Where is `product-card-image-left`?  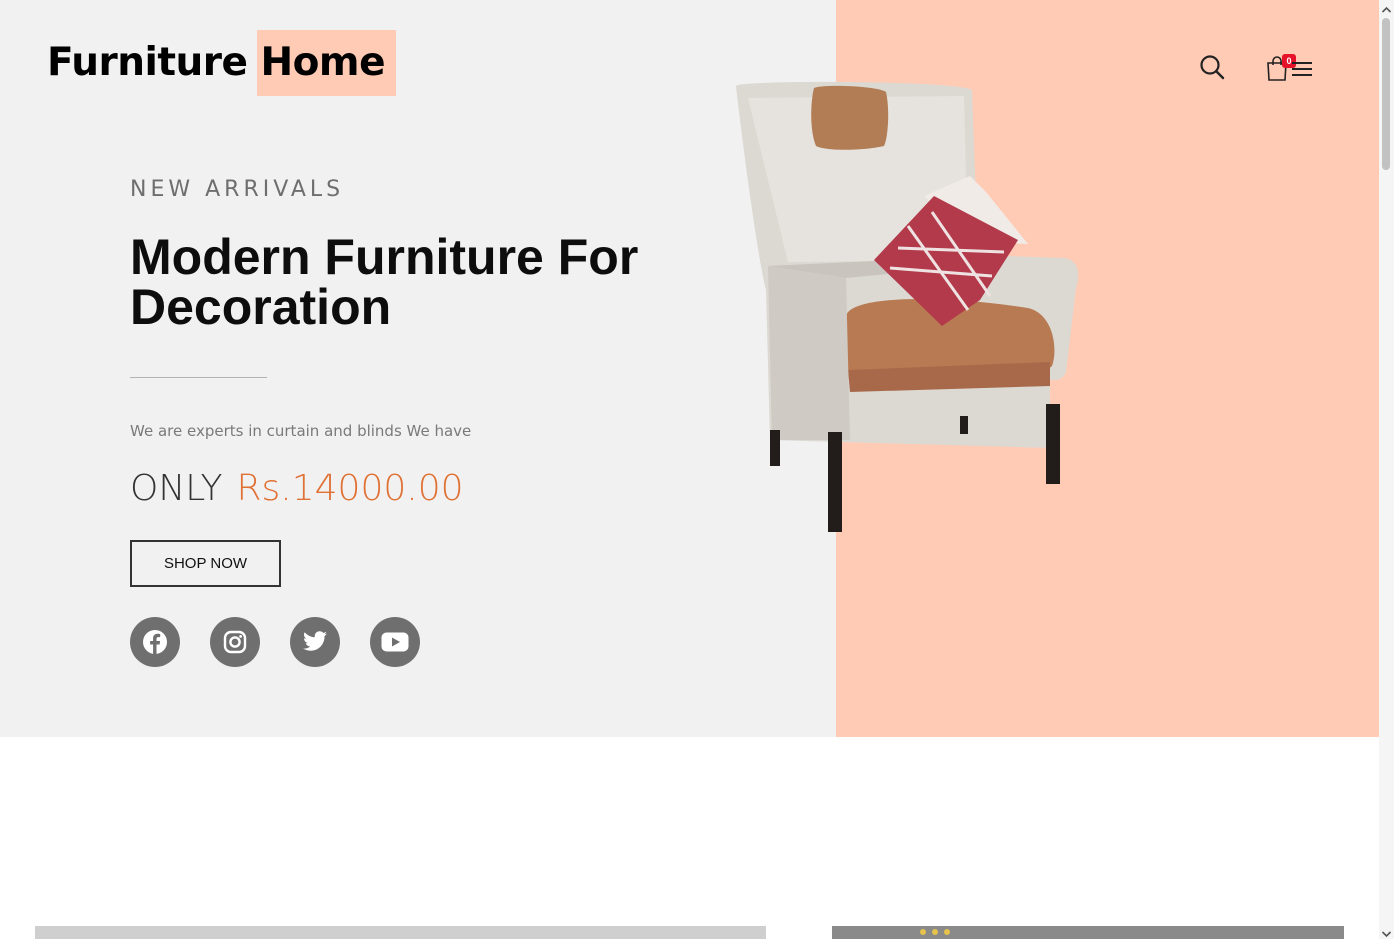
product-card-image-left is located at coordinates (400, 932).